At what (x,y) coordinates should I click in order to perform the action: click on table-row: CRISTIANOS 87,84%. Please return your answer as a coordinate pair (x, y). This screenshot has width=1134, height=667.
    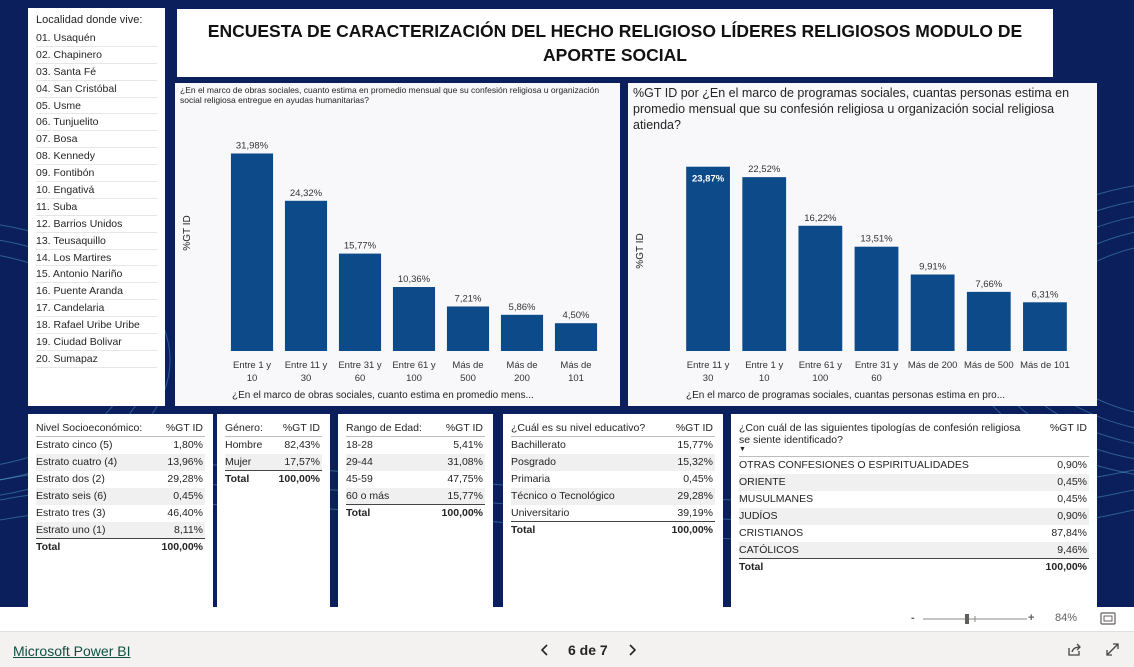
    Looking at the image, I should click on (914, 533).